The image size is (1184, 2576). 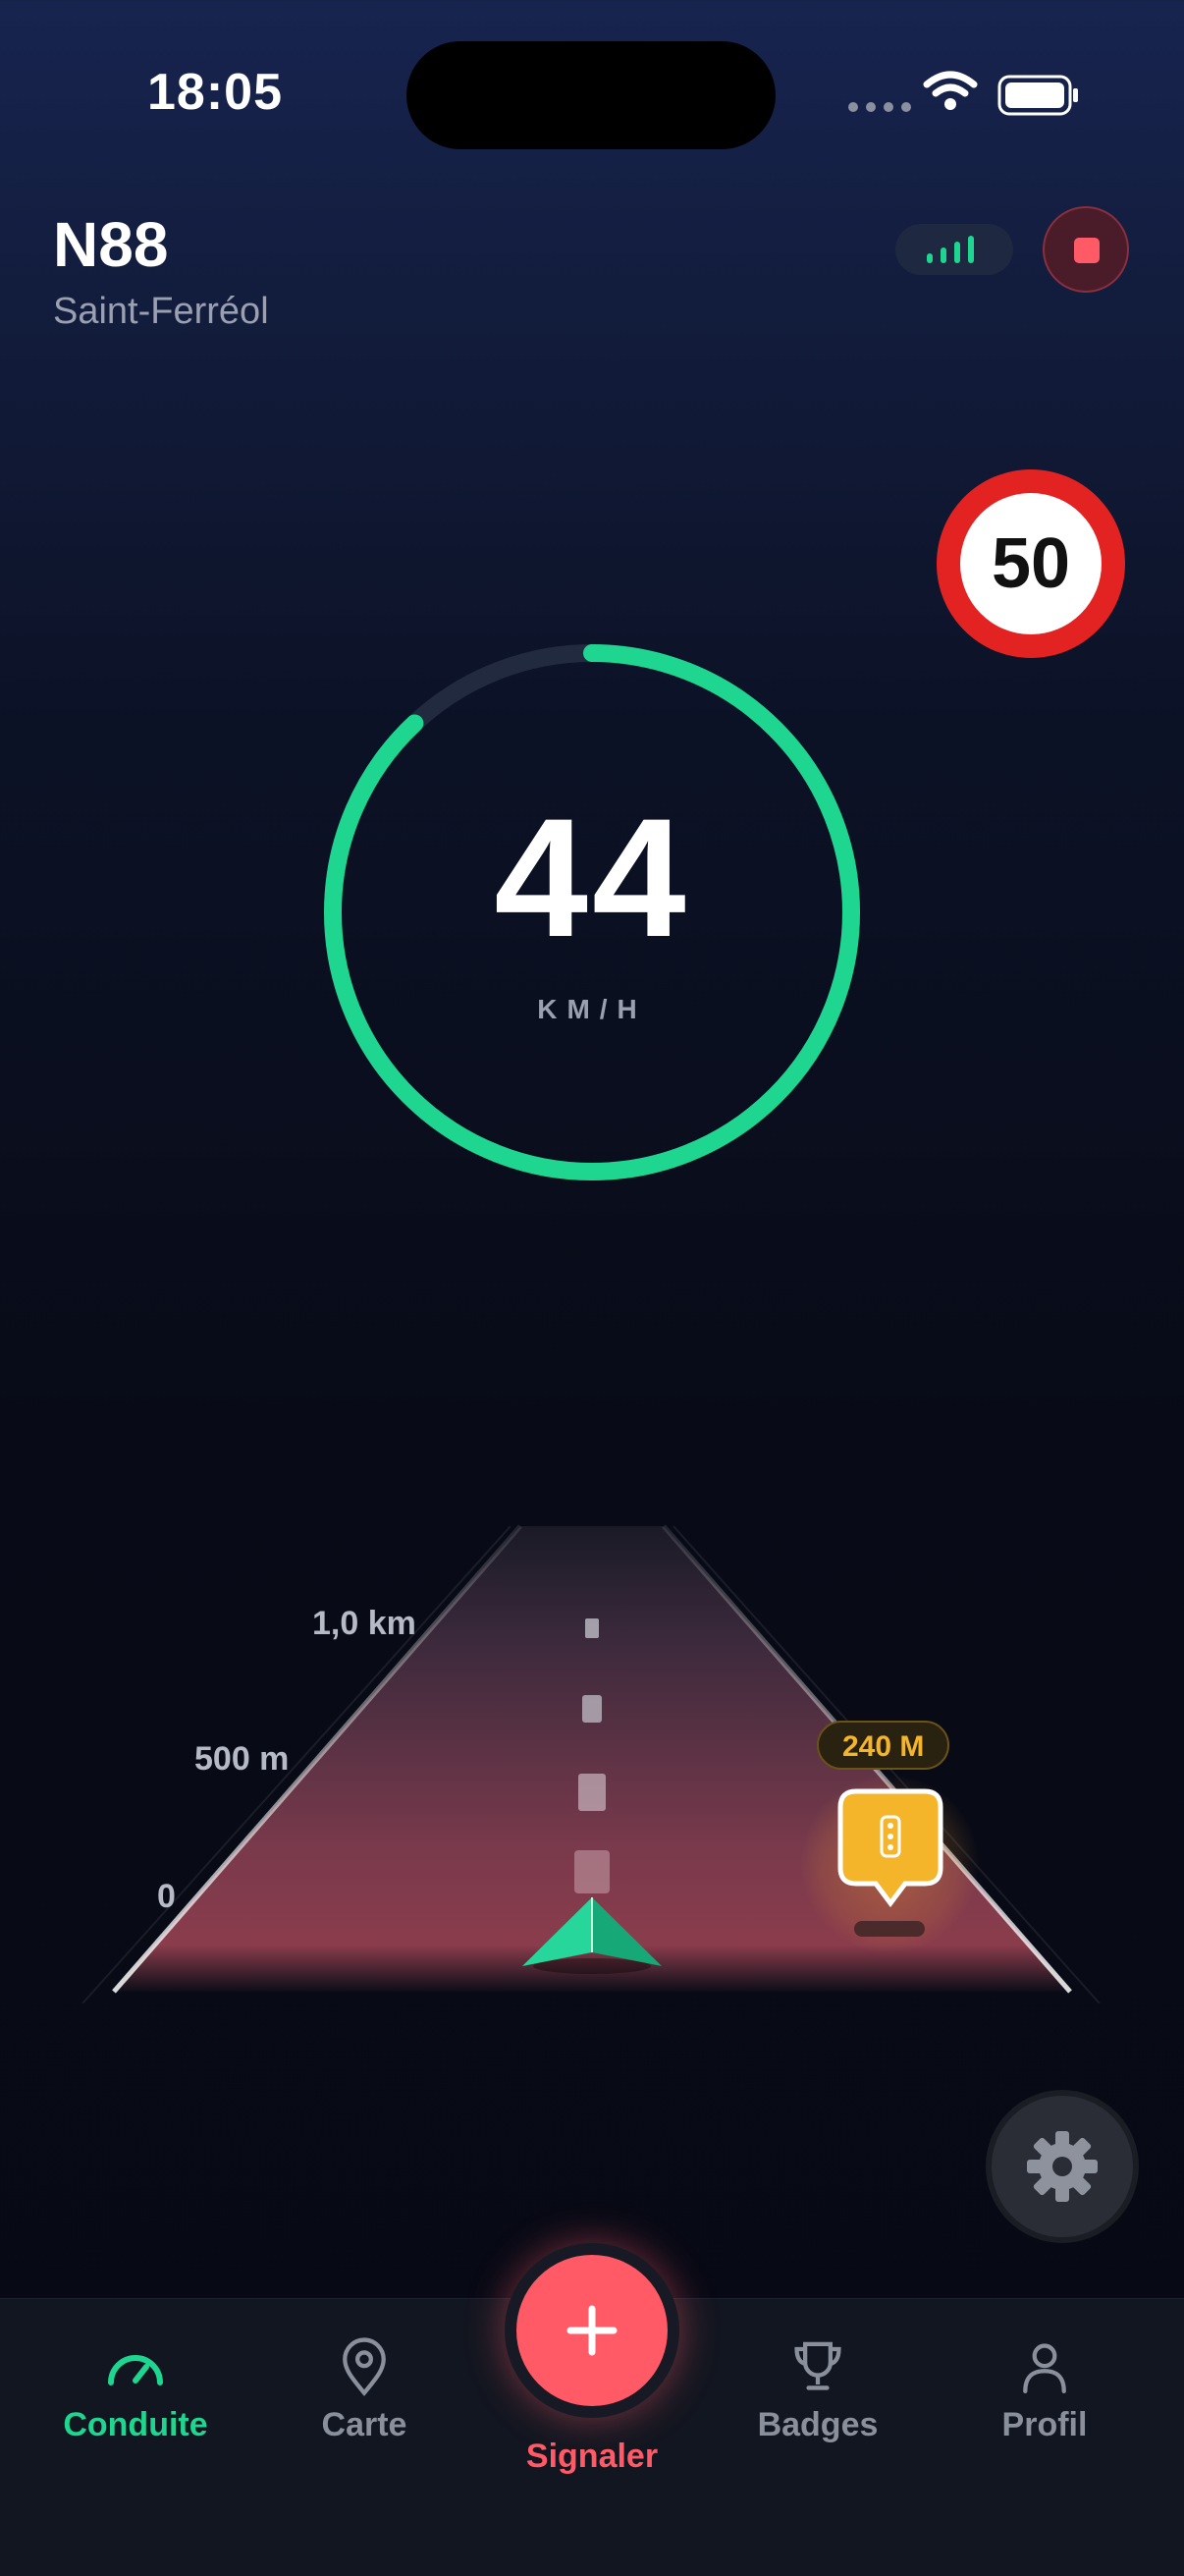 I want to click on dynamic-island, so click(x=591, y=95).